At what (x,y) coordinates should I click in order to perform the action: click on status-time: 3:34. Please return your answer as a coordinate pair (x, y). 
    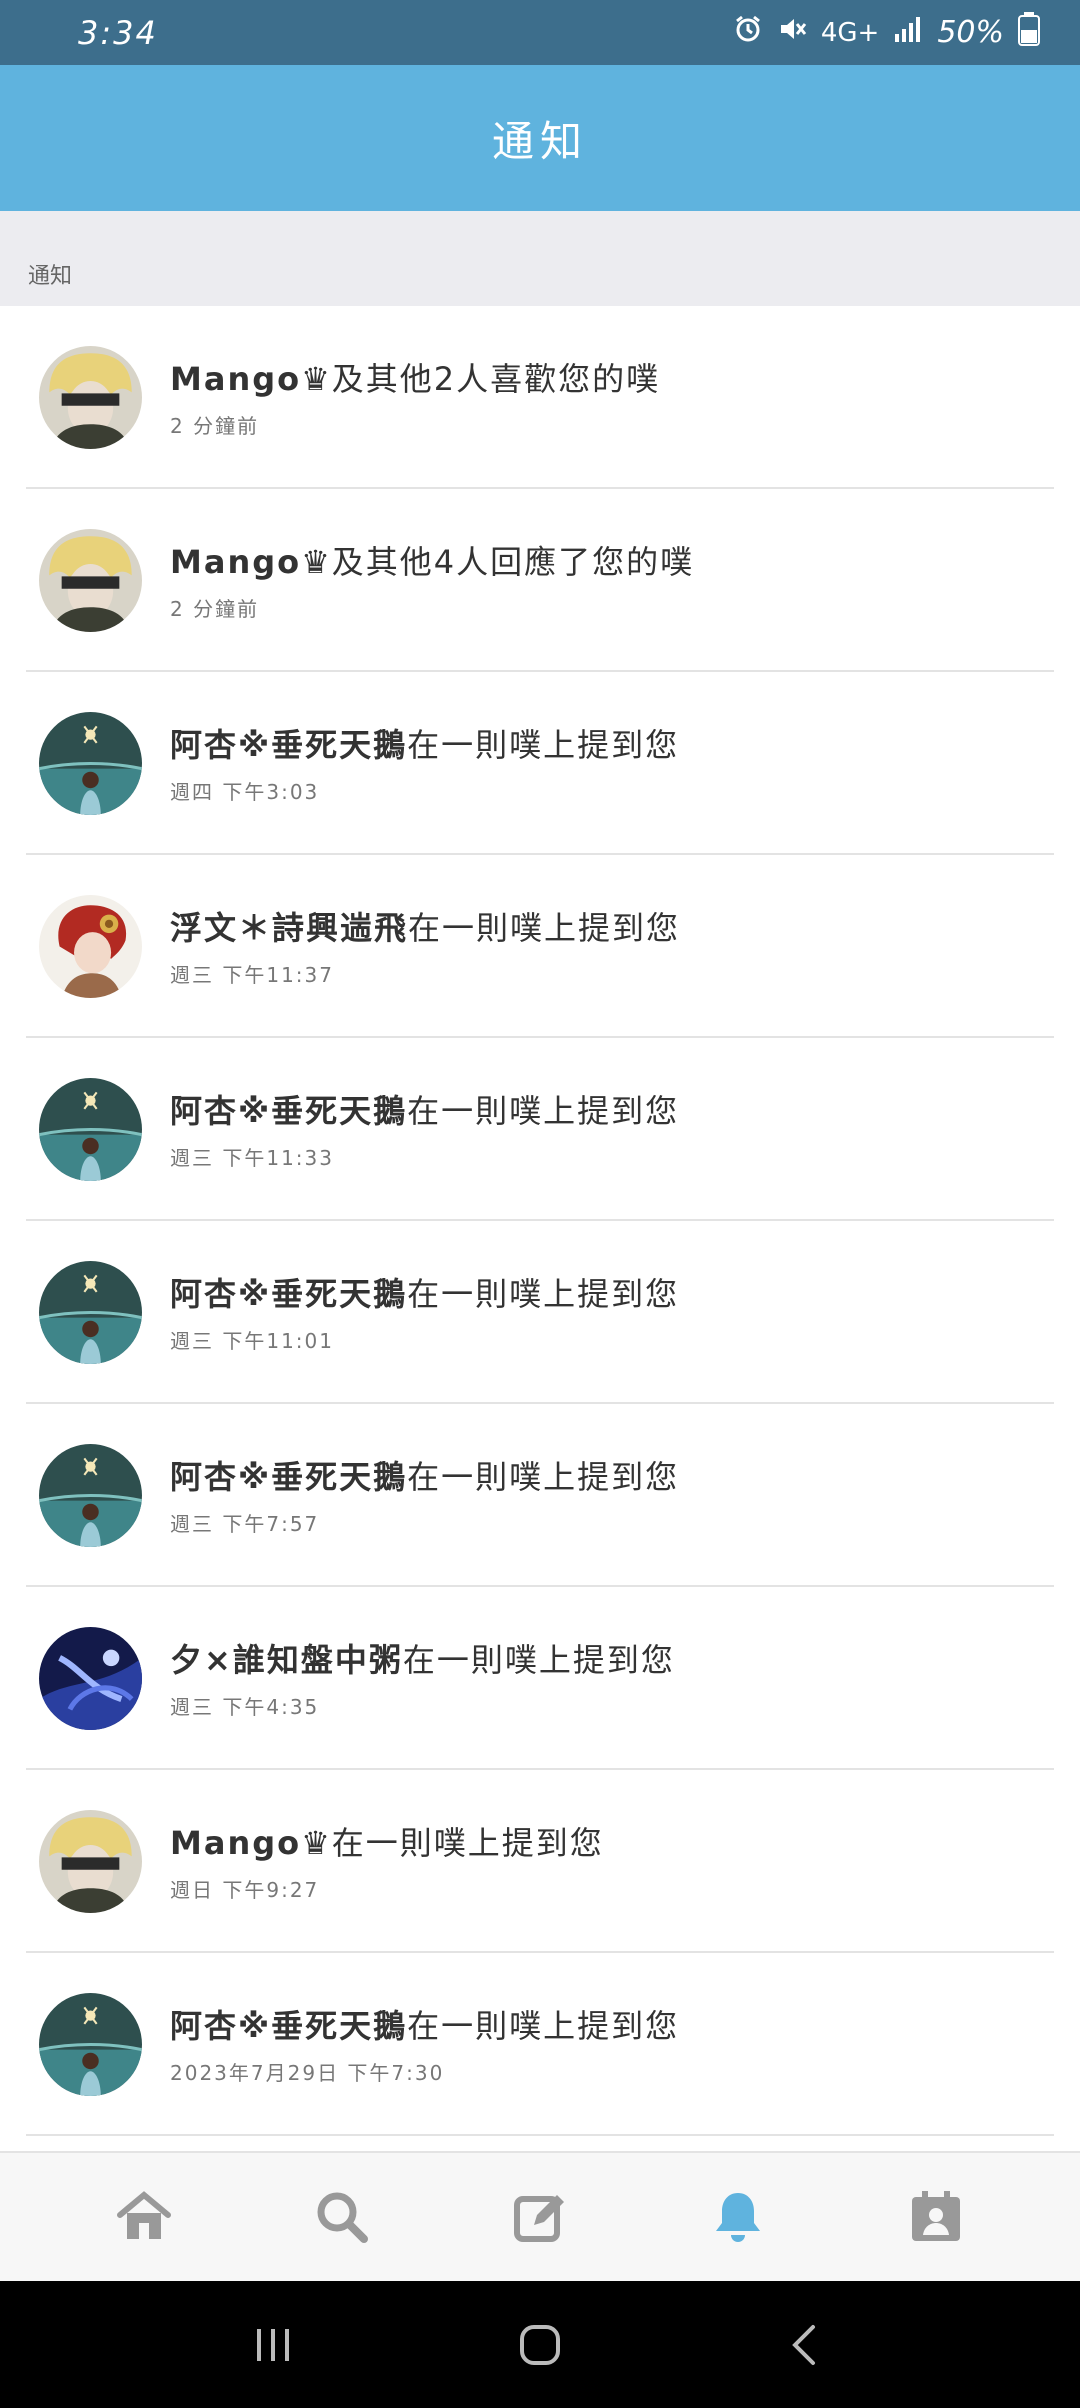
    Looking at the image, I should click on (118, 32).